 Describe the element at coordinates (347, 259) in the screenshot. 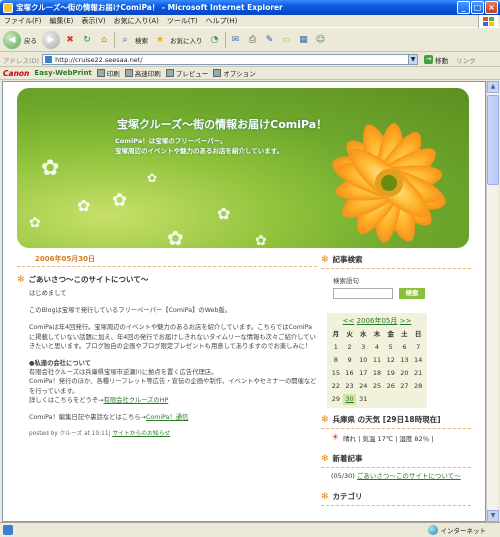

I see `search-heading-label: 記事検索` at that location.